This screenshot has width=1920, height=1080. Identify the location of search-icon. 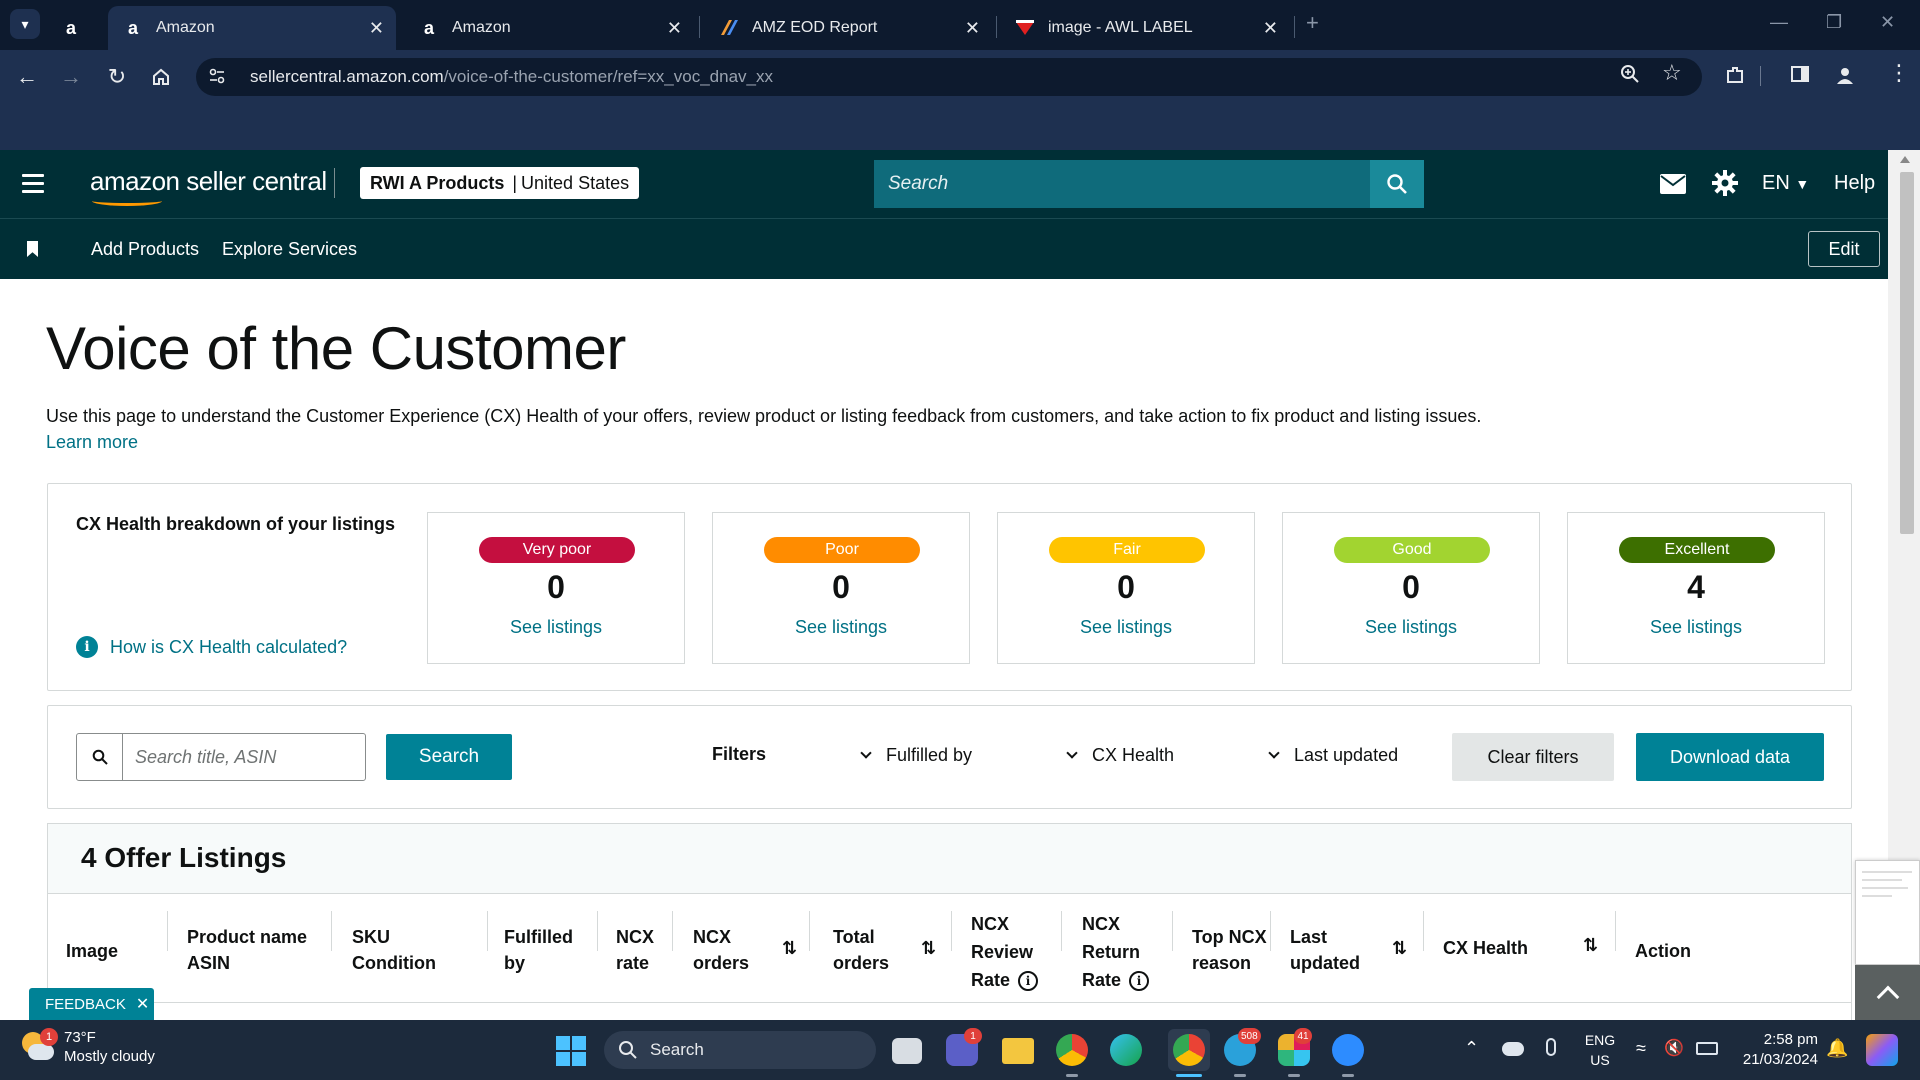
(100, 757).